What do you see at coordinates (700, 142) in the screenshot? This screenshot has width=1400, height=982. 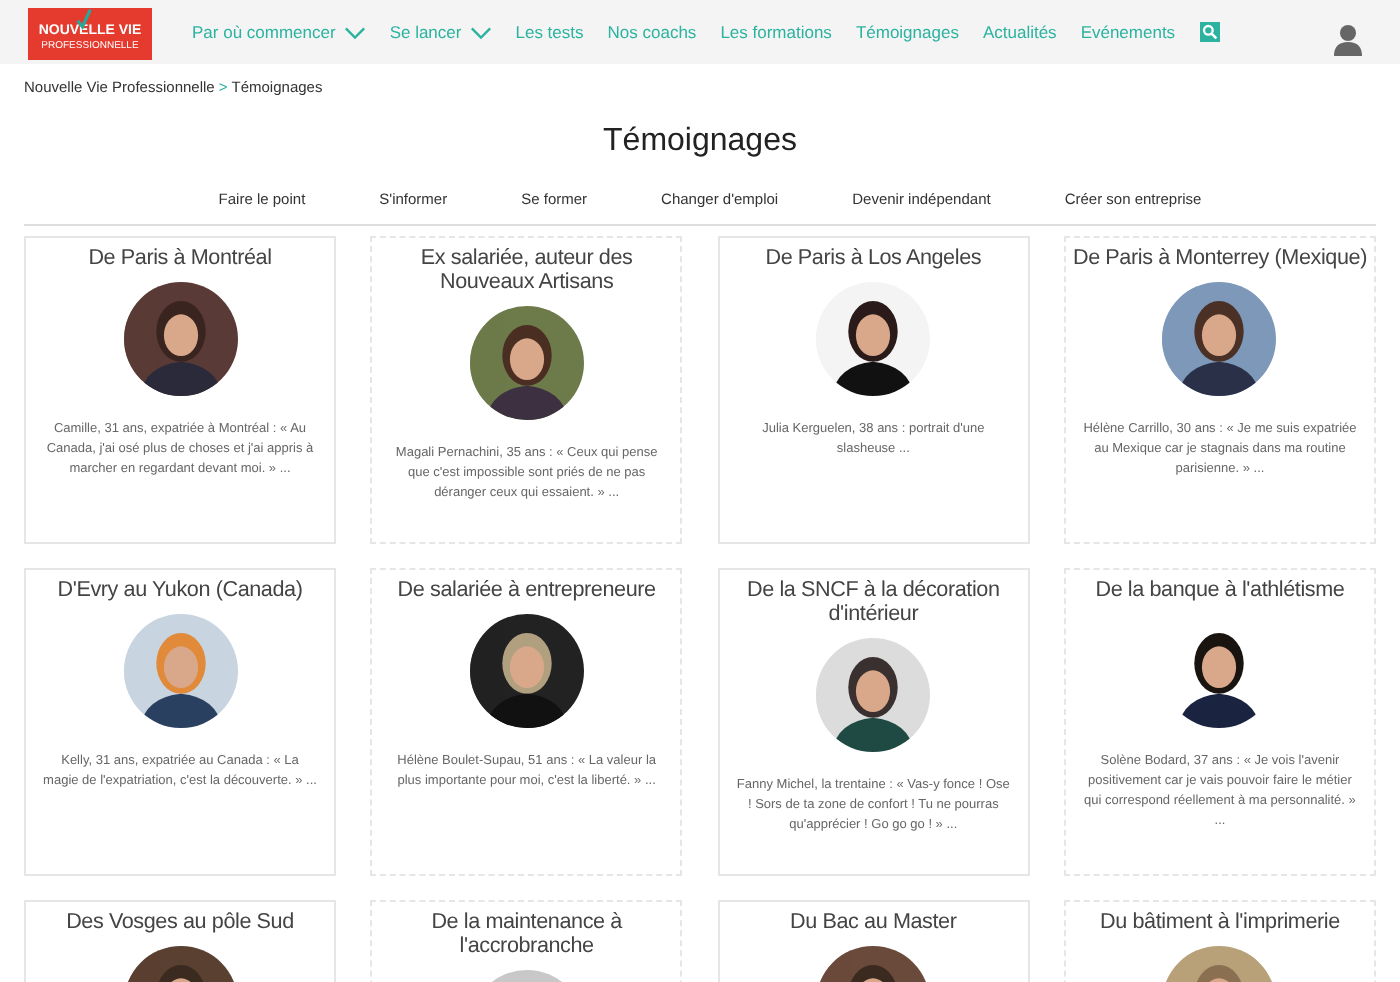 I see `page-title: Témoignages` at bounding box center [700, 142].